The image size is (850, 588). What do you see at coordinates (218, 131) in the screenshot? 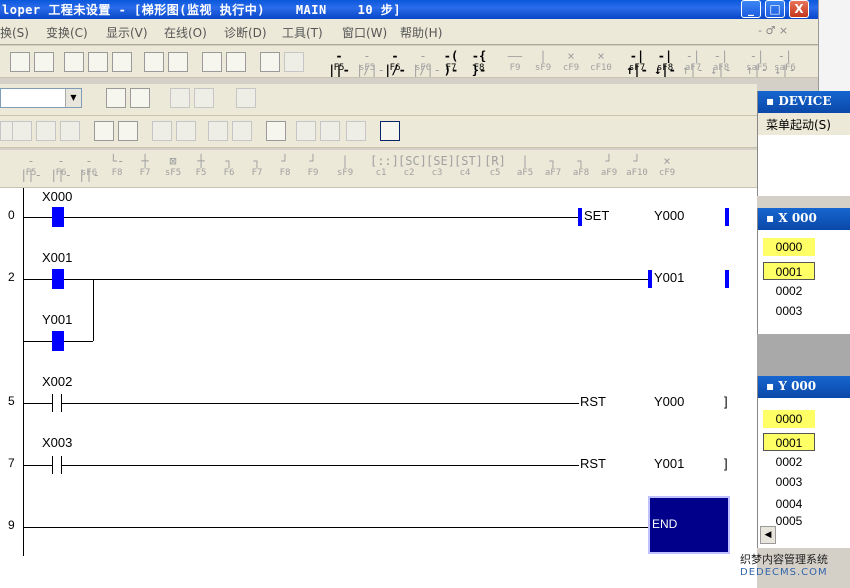
I see `entry-monitor-icon` at bounding box center [218, 131].